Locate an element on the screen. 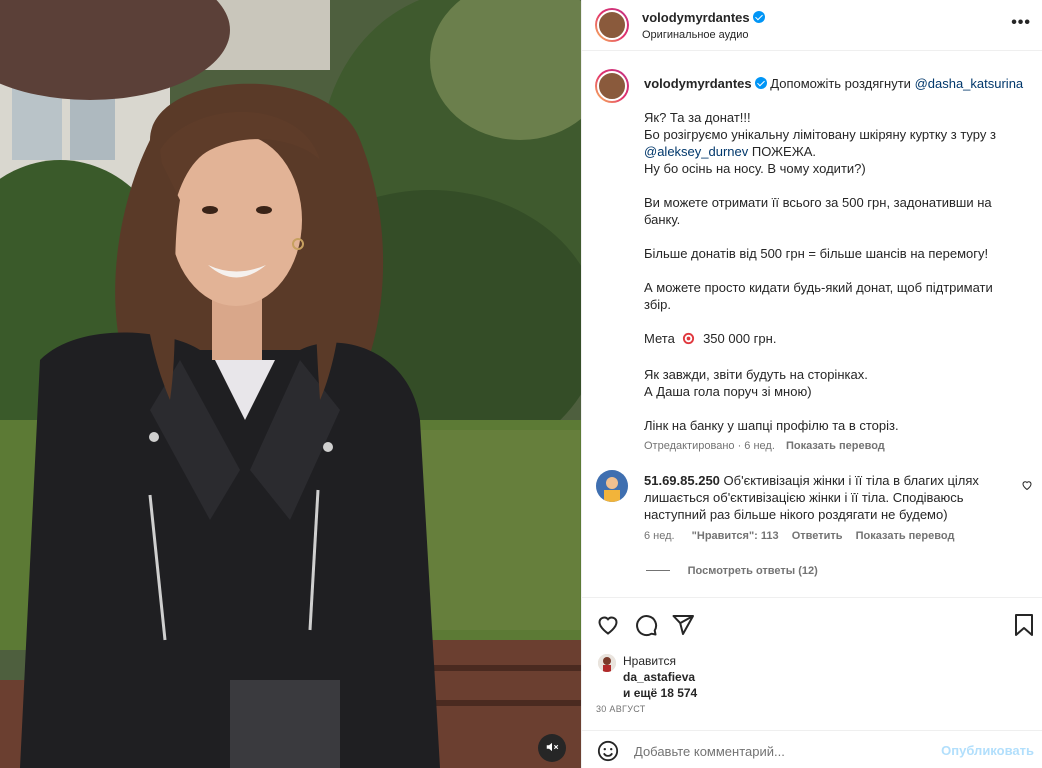  publish-button: Опубликовать is located at coordinates (987, 750).